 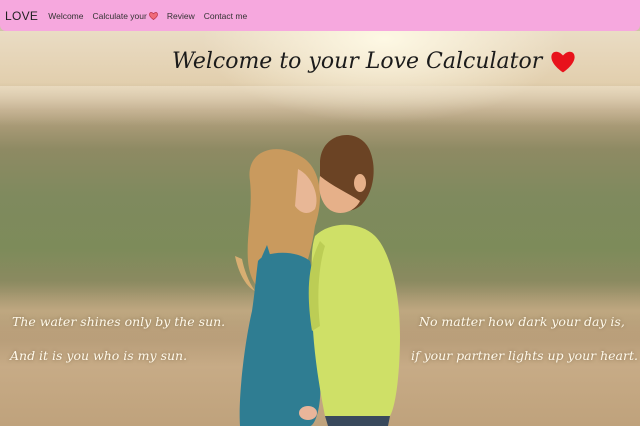 I want to click on nav-link-calculate: Calculate your, so click(x=125, y=16).